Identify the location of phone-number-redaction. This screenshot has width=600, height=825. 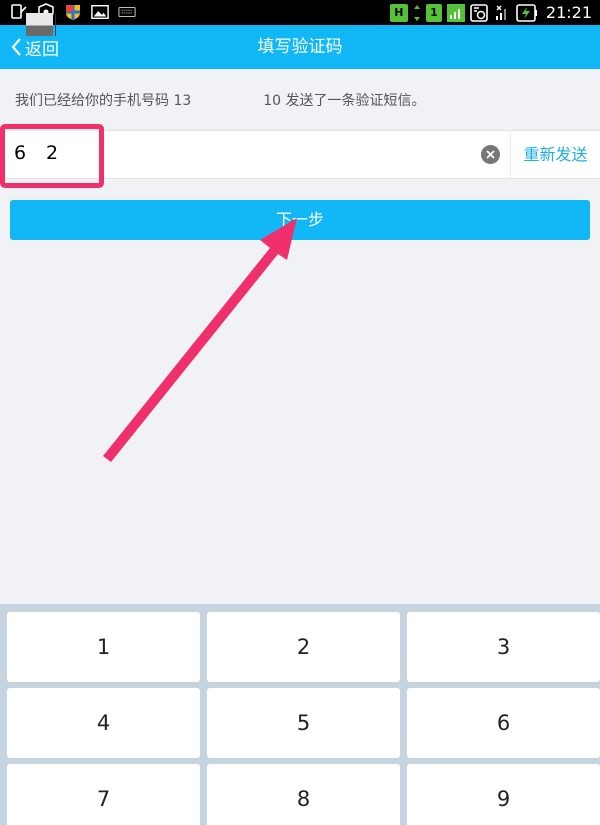
(227, 101).